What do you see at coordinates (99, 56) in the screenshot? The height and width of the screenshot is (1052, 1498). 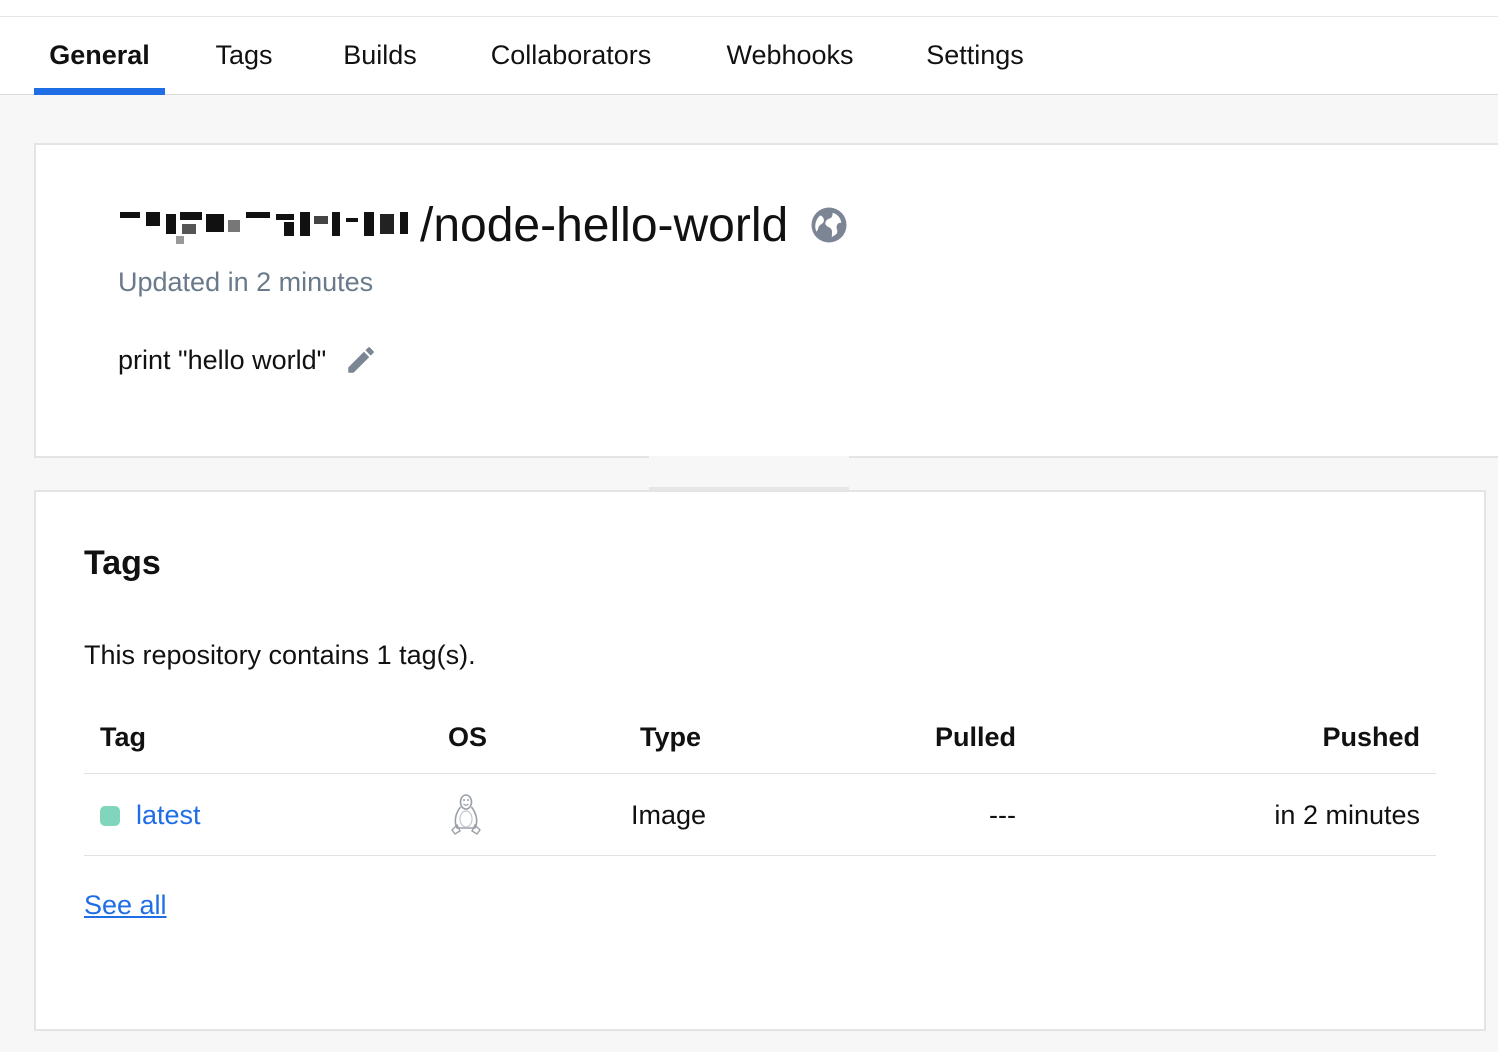 I see `tab-general: General` at bounding box center [99, 56].